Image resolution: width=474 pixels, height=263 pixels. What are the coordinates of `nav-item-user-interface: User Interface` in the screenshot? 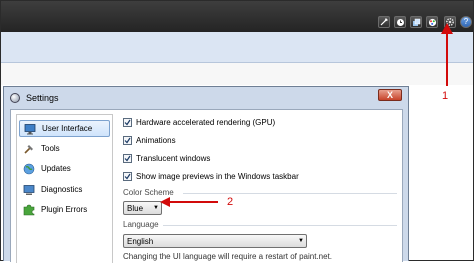 It's located at (64, 128).